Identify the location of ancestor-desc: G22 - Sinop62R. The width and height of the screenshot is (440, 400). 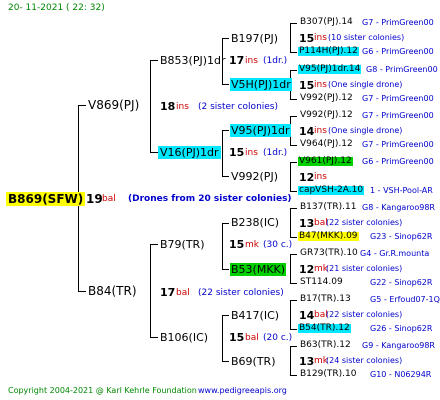
(401, 282).